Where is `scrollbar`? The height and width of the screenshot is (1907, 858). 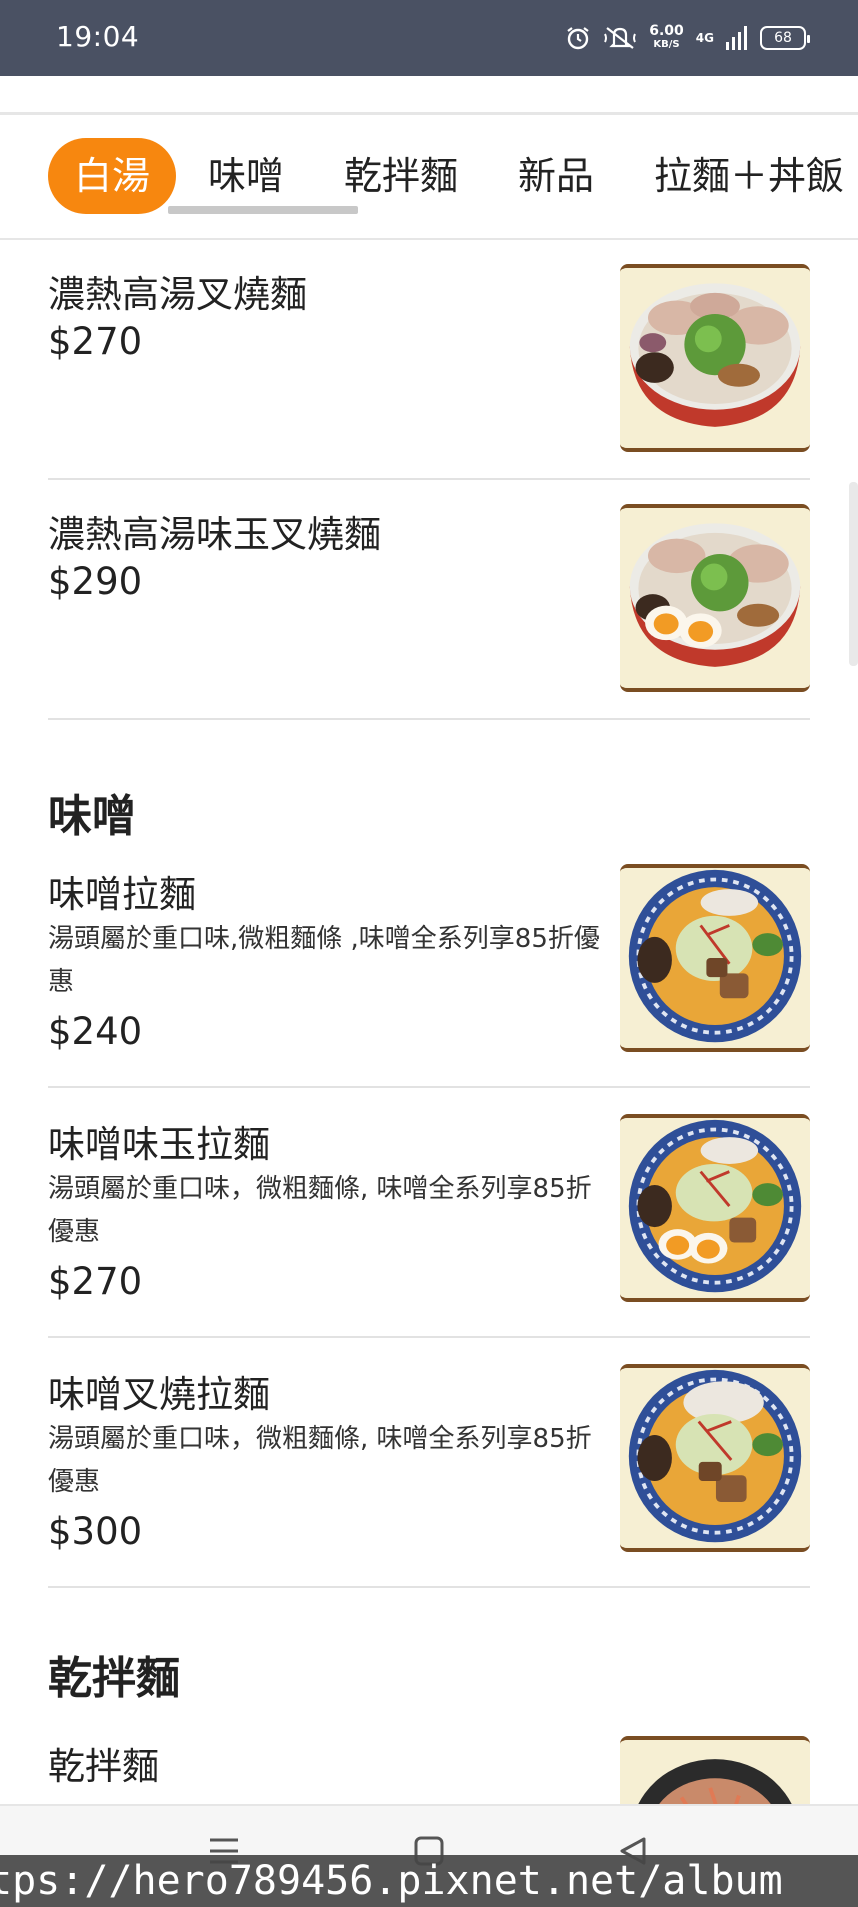
scrollbar is located at coordinates (853, 574).